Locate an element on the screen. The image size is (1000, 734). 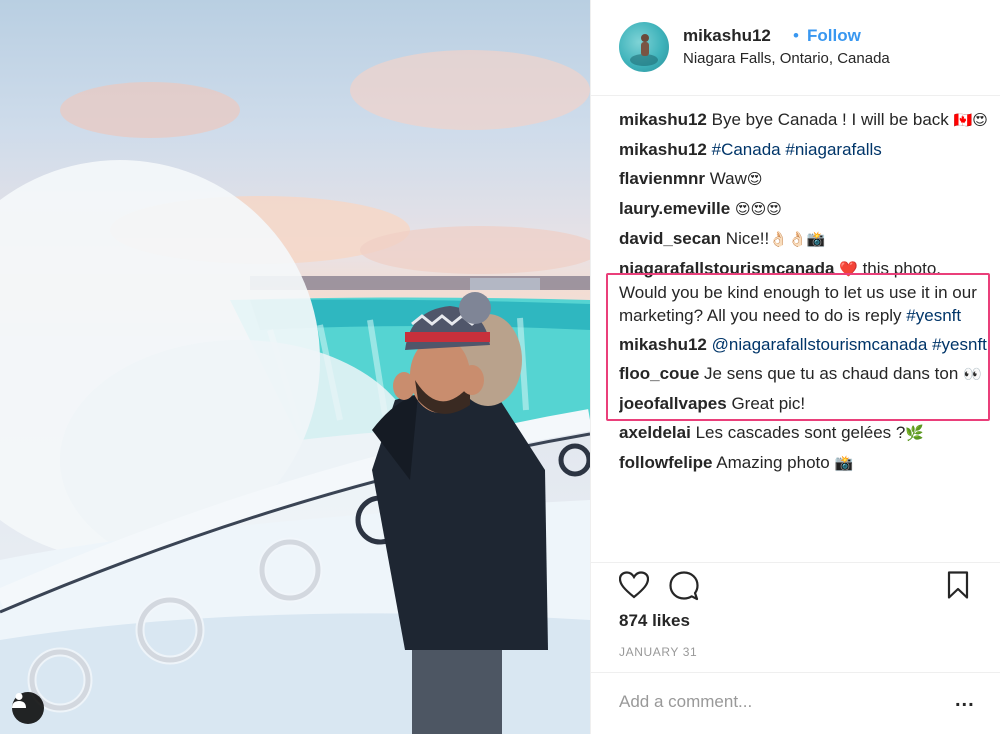
comment-text: Les cascades sont gelées ? is located at coordinates (800, 432).